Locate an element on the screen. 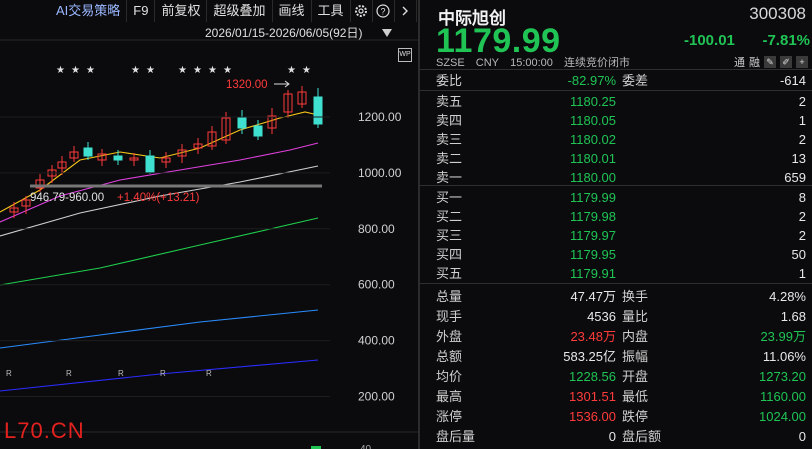 Image resolution: width=812 pixels, height=449 pixels. stat-value: 11.06% is located at coordinates (784, 356).